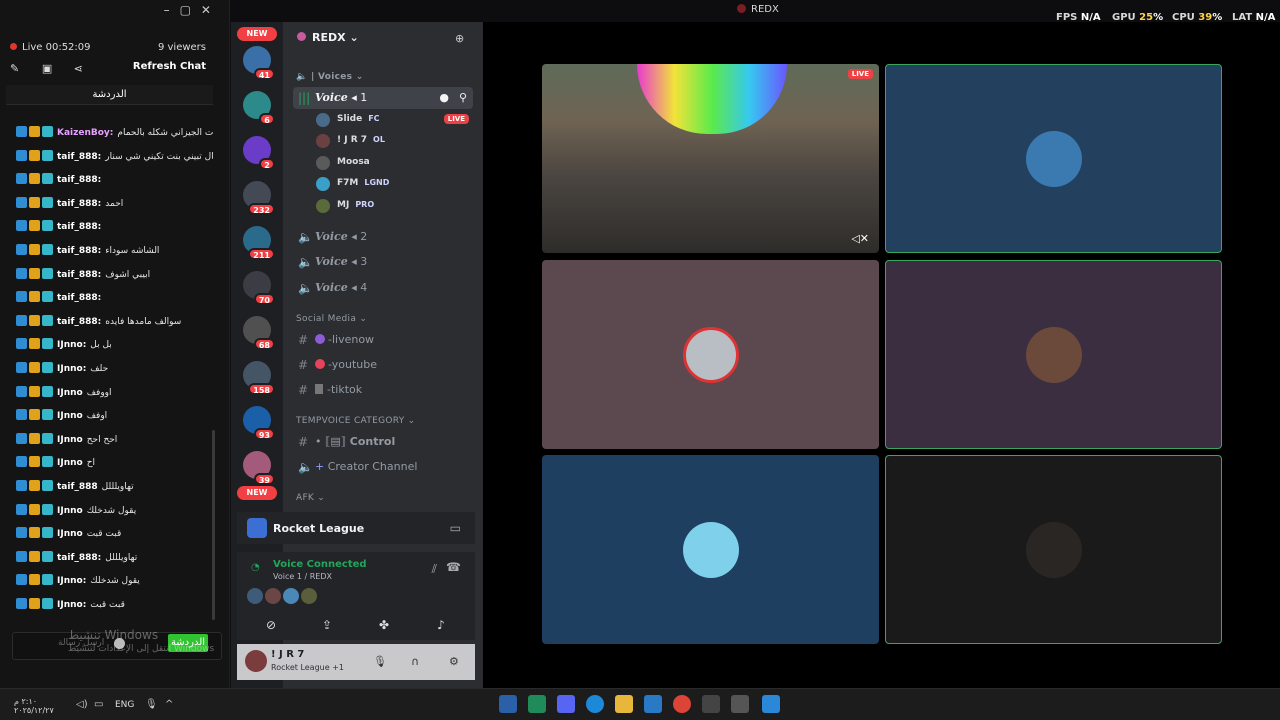  Describe the element at coordinates (124, 705) in the screenshot. I see `language-indicator: ENG` at that location.